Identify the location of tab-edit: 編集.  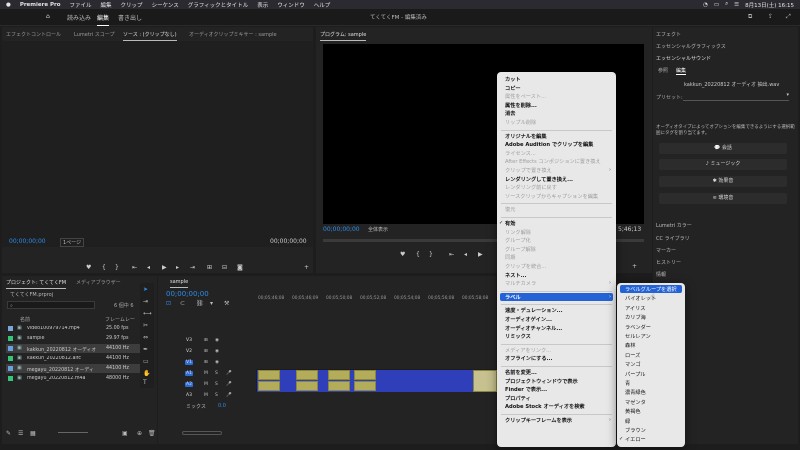
(103, 19).